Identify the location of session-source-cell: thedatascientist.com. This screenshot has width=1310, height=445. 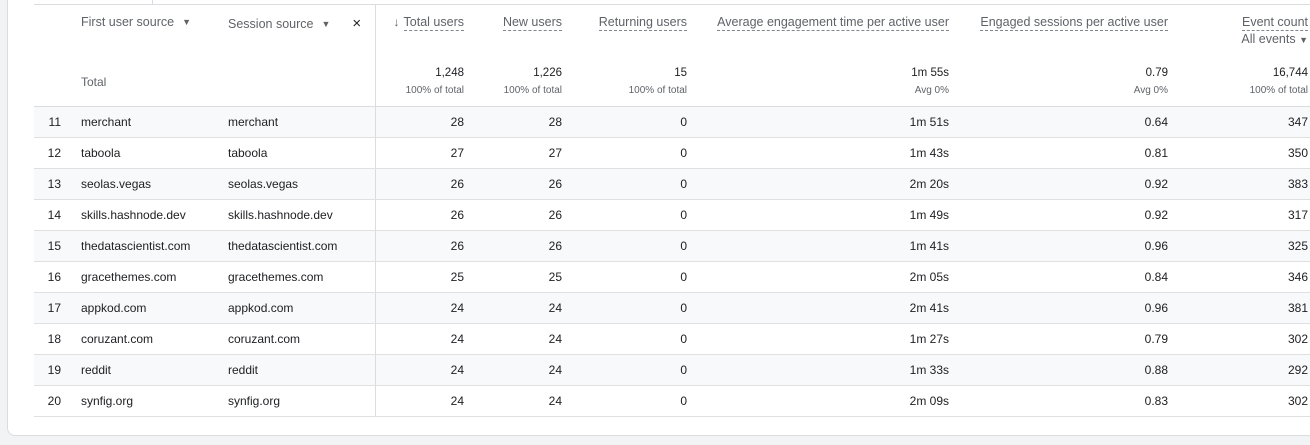
(302, 246).